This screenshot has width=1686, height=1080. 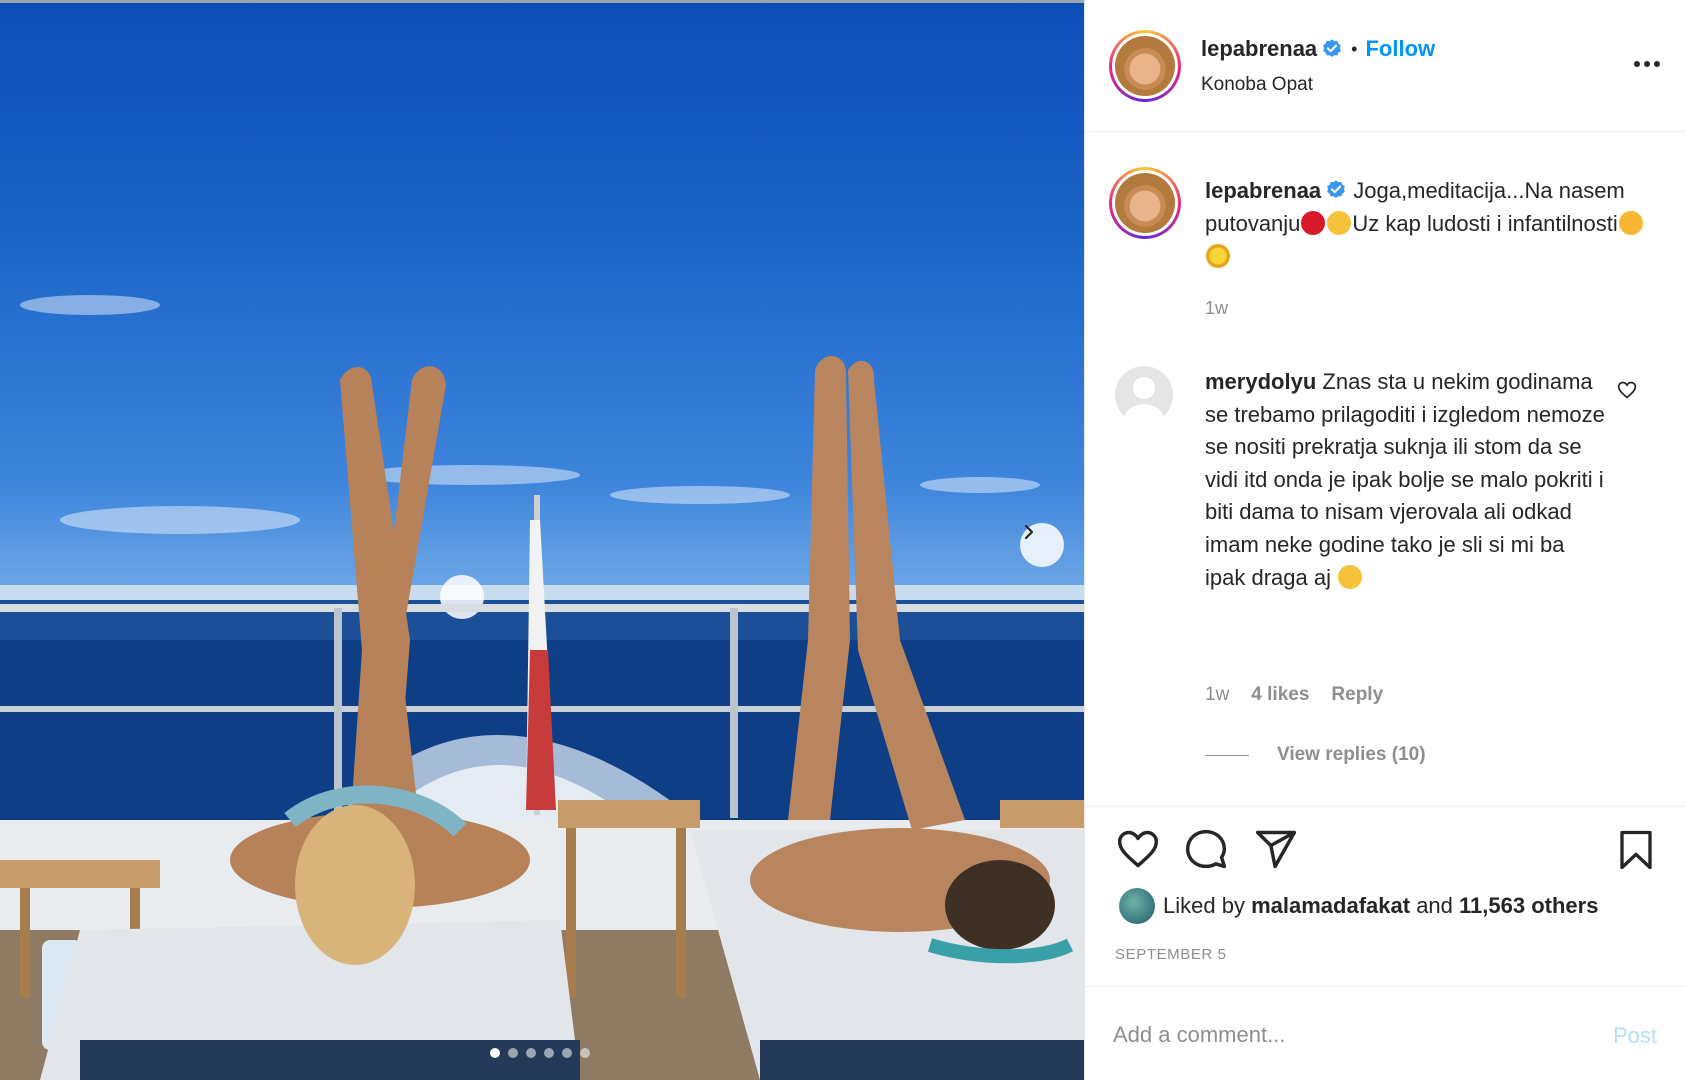 What do you see at coordinates (1144, 400) in the screenshot?
I see `default-avatar-icon` at bounding box center [1144, 400].